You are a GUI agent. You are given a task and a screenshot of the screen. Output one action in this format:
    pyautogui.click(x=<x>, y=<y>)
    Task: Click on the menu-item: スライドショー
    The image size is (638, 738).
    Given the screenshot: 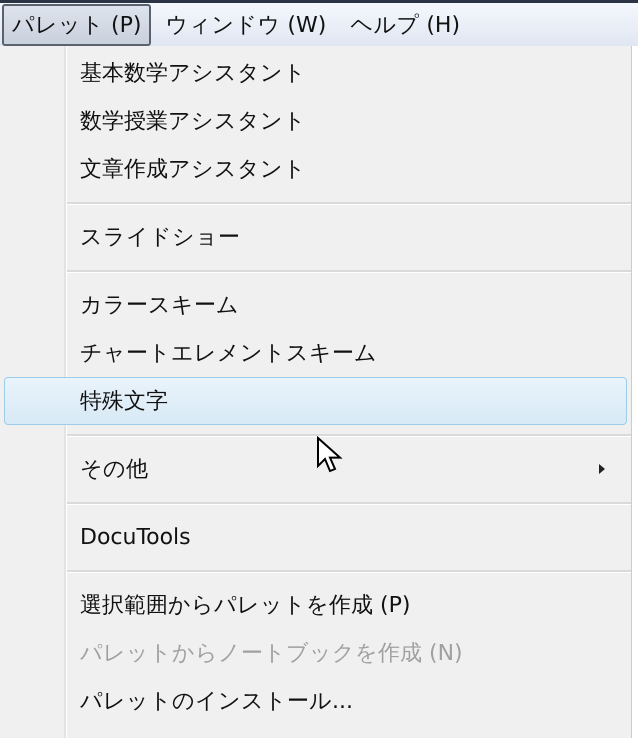 What is the action you would take?
    pyautogui.click(x=315, y=237)
    